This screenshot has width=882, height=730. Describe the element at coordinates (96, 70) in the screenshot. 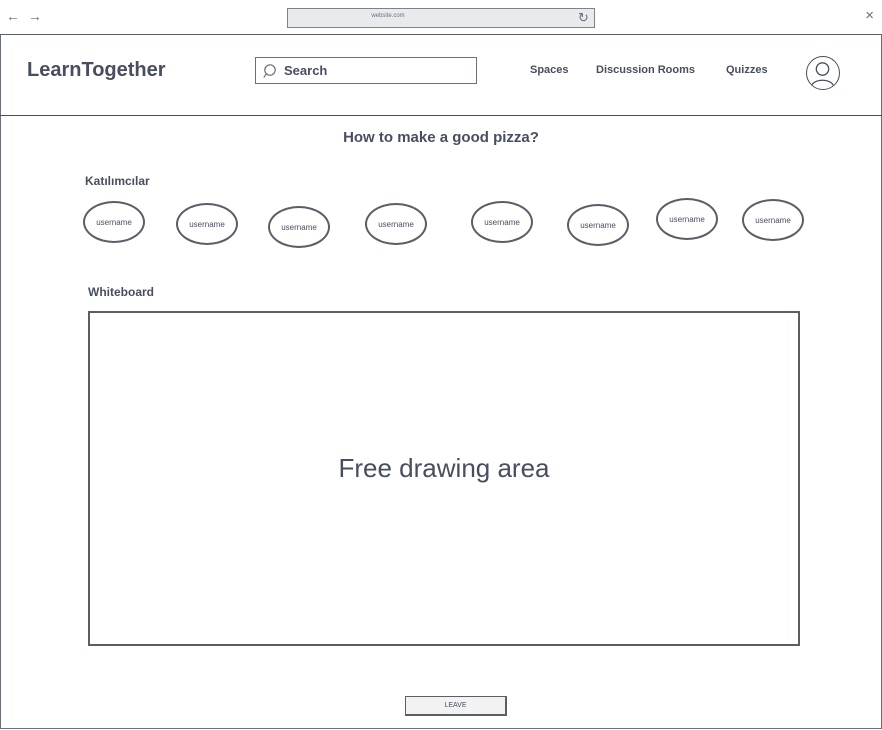

I see `app-logo: LearnTogether` at that location.